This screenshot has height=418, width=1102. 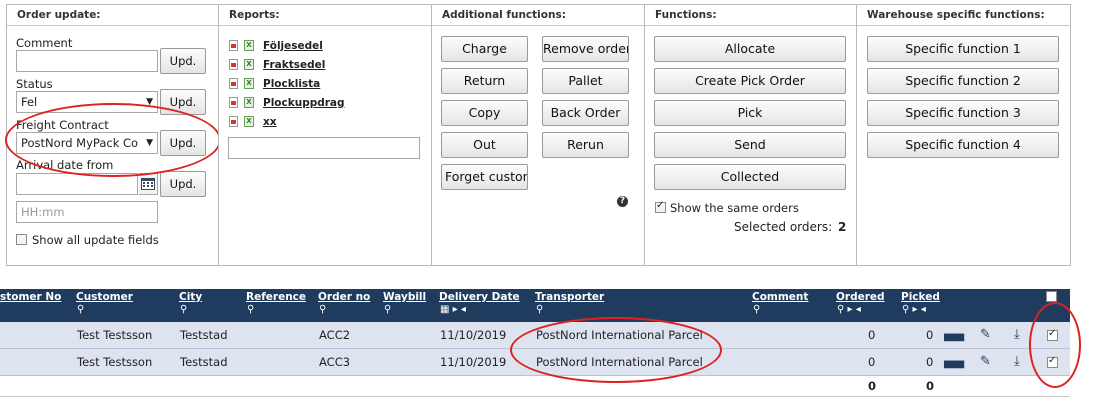 I want to click on specific-function-2-button: Specific function 2, so click(x=963, y=81).